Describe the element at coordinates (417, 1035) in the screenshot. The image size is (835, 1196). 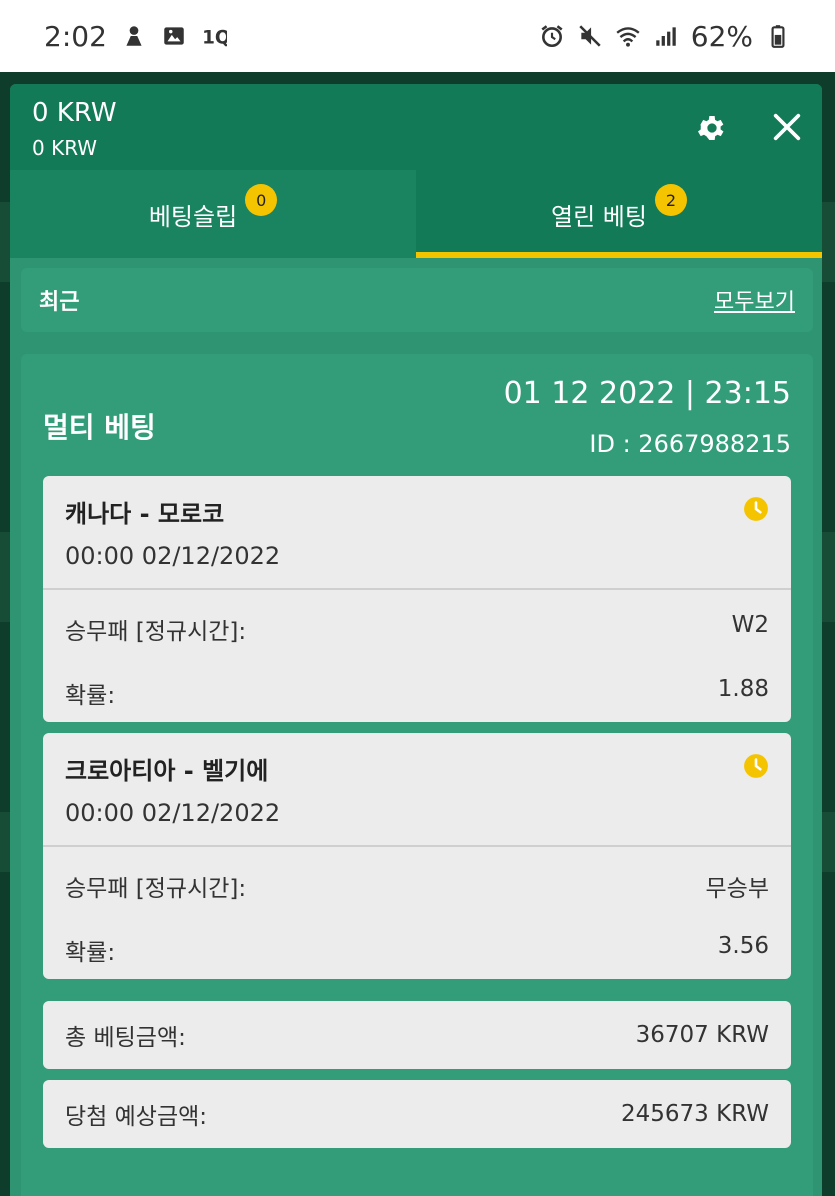
I see `total-stake-row: 총 베팅금액: 36707 KRW` at that location.